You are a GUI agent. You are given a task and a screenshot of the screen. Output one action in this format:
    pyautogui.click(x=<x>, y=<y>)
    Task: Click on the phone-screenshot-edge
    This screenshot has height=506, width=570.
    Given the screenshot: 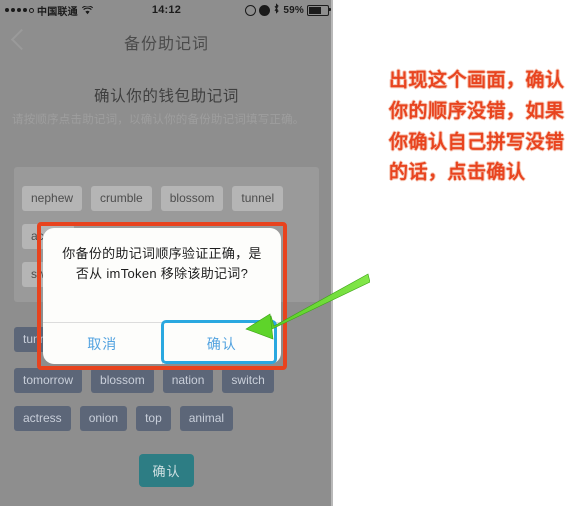 What is the action you would take?
    pyautogui.click(x=332, y=253)
    